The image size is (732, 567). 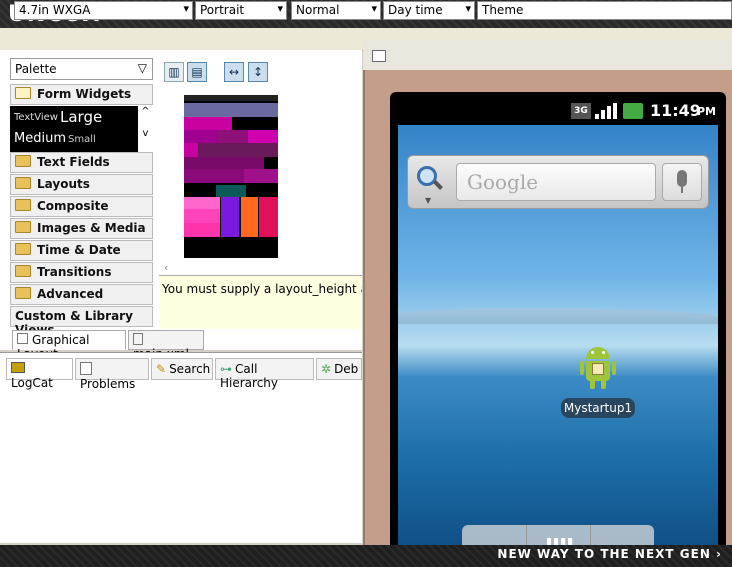 I want to click on layout-horizontal-button: ▥, so click(x=174, y=72).